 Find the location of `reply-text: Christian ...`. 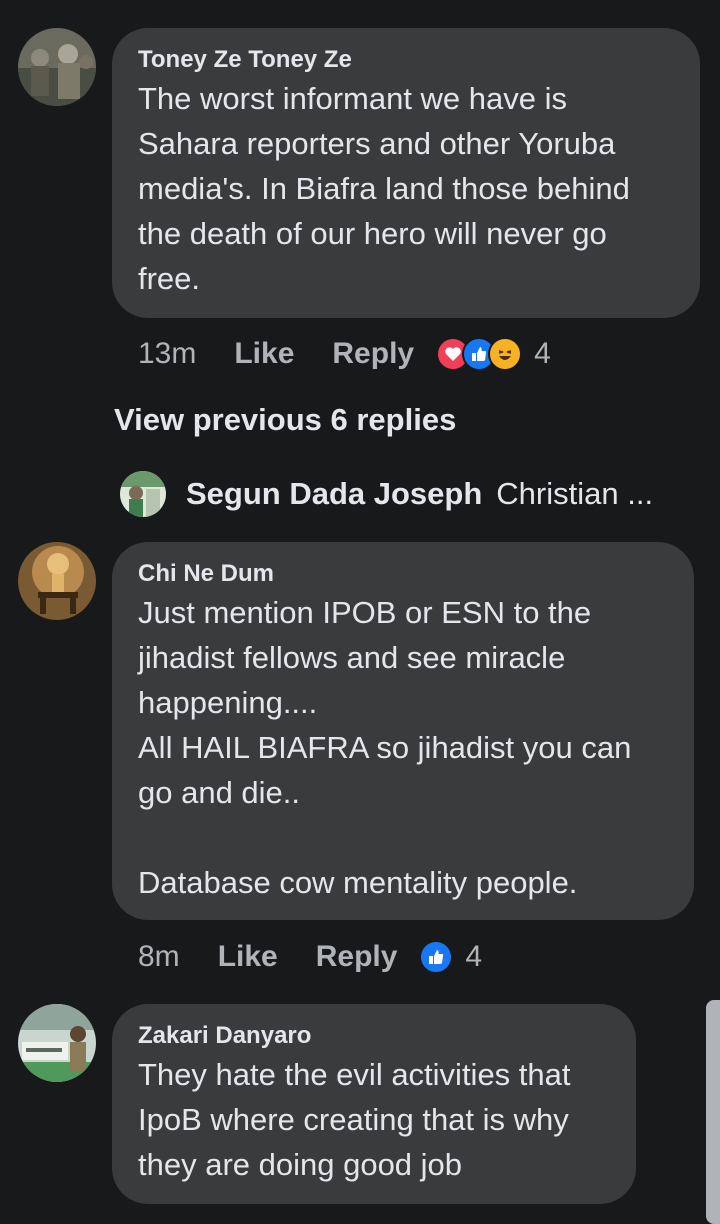

reply-text: Christian ... is located at coordinates (575, 493).